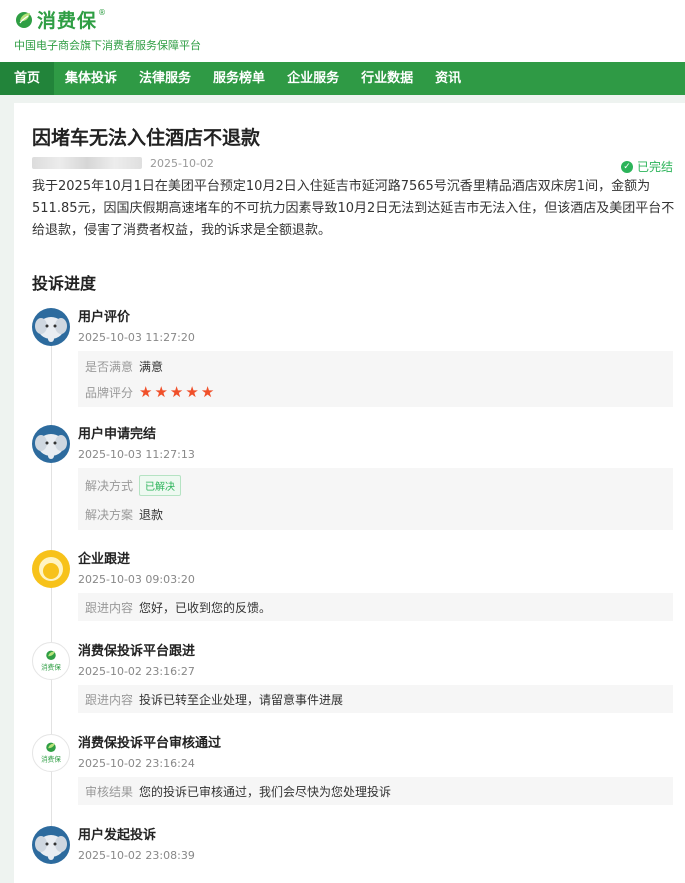  What do you see at coordinates (51, 569) in the screenshot?
I see `company-icon` at bounding box center [51, 569].